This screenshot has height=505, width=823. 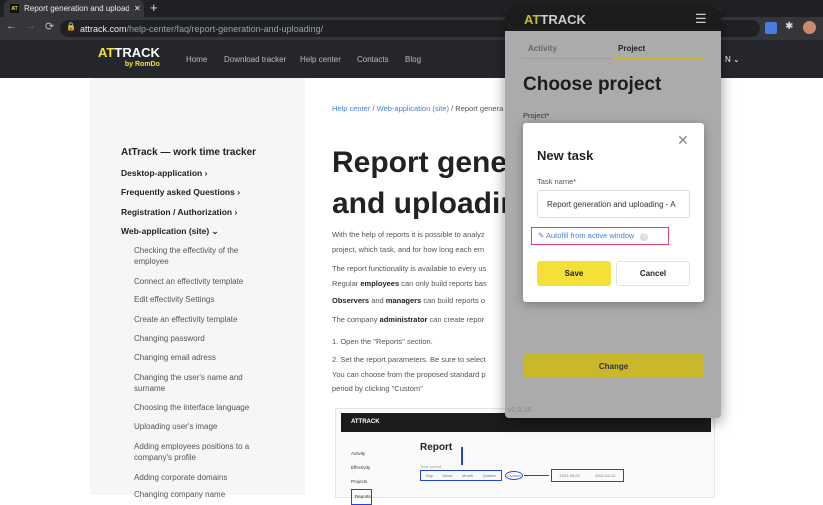 I want to click on breadcrumb-link: Web-application (site), so click(x=413, y=108).